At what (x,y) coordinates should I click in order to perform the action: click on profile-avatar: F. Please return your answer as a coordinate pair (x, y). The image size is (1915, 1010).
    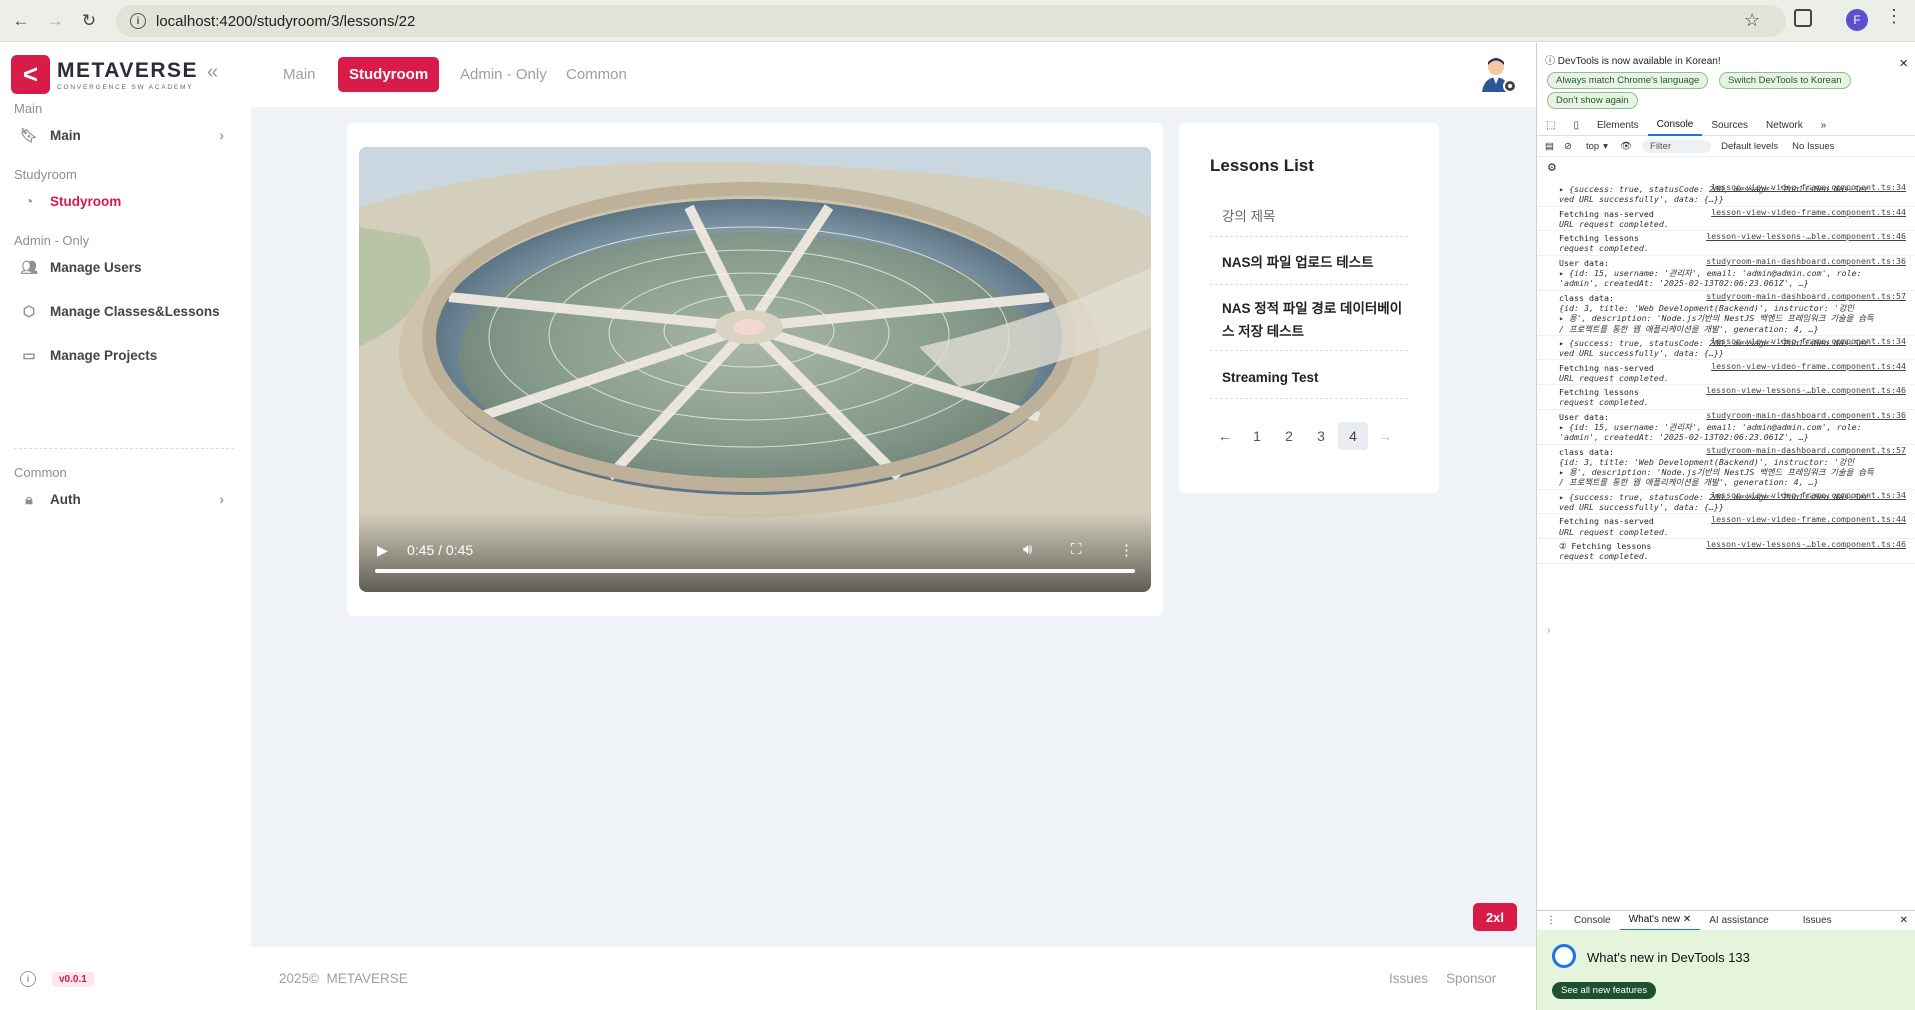
    Looking at the image, I should click on (1857, 20).